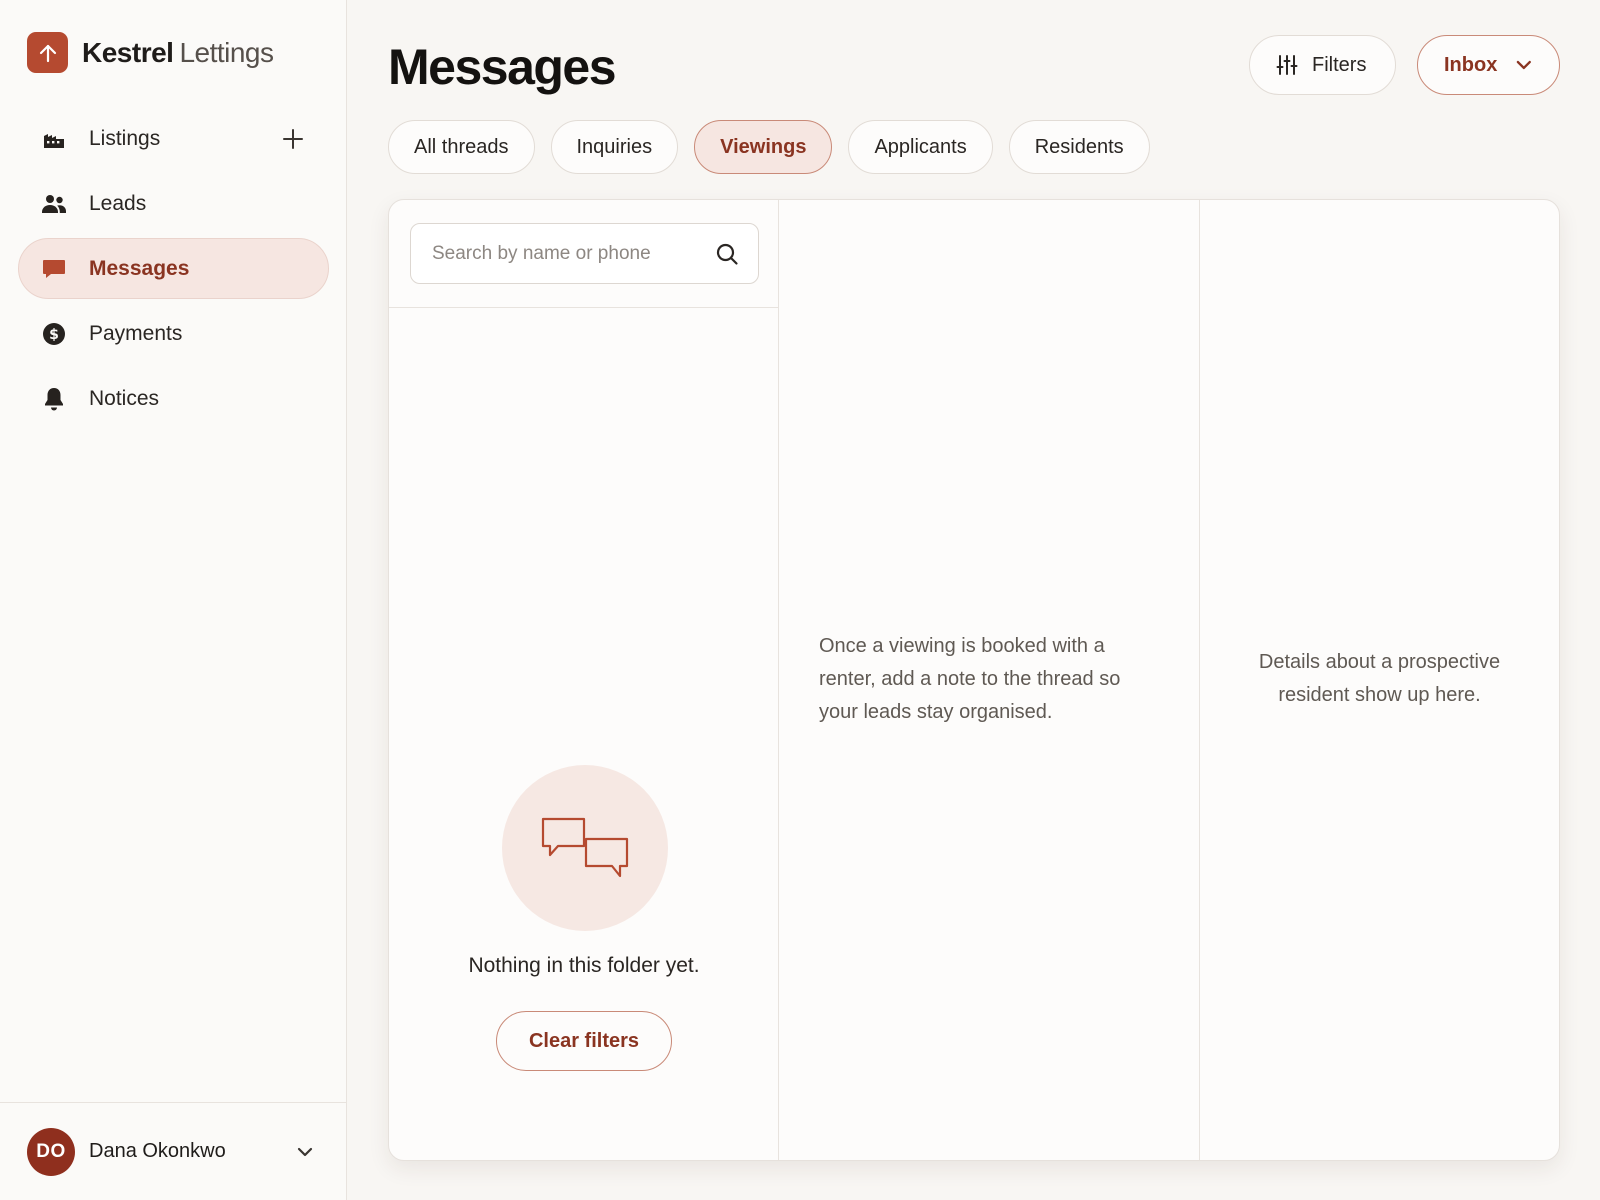 The height and width of the screenshot is (1200, 1600). I want to click on search-box, so click(584, 253).